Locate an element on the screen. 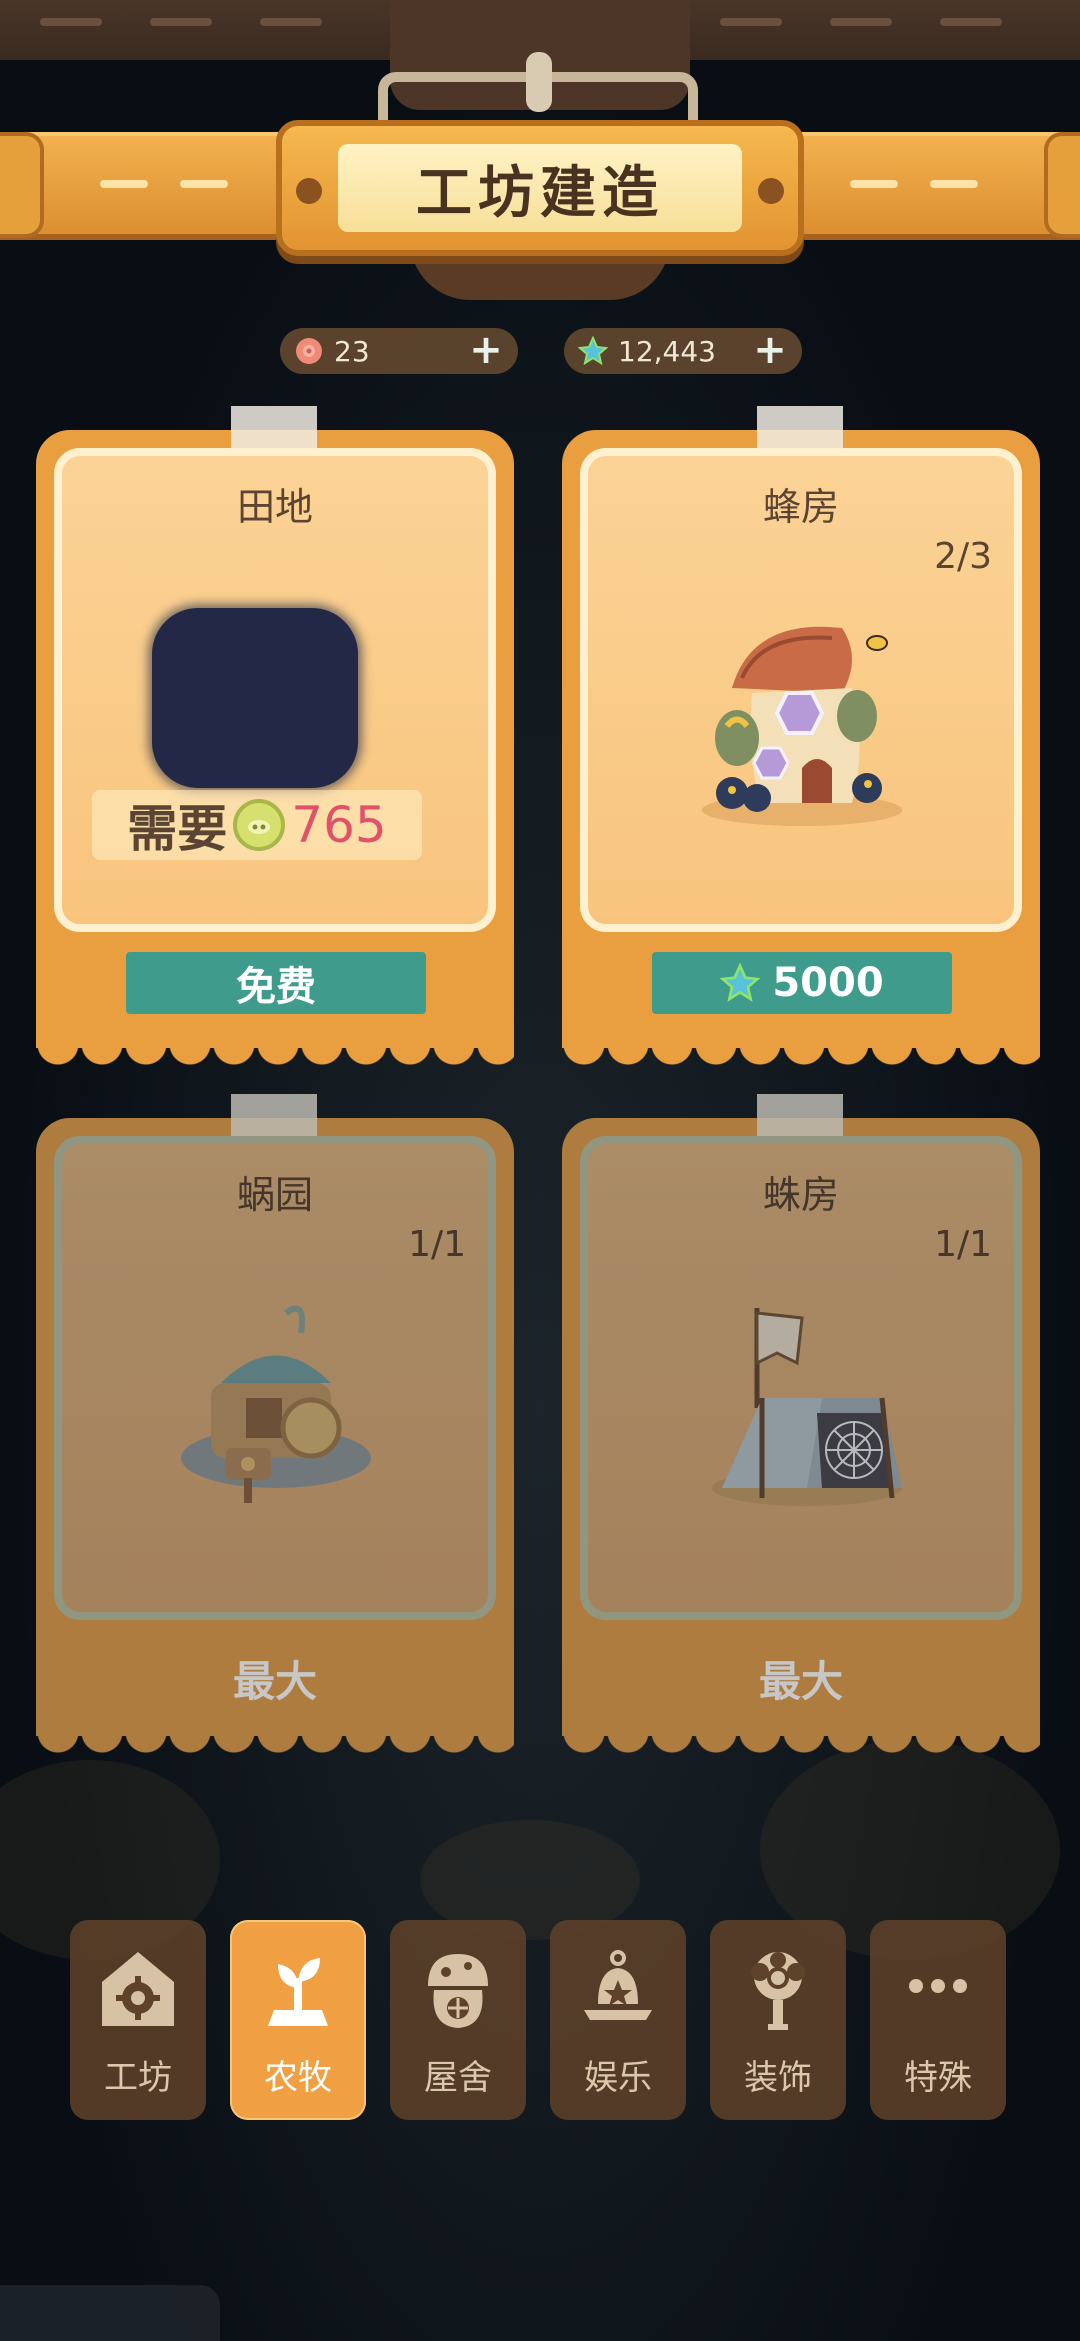 The height and width of the screenshot is (2341, 1080). need-label: 需要 is located at coordinates (177, 829).